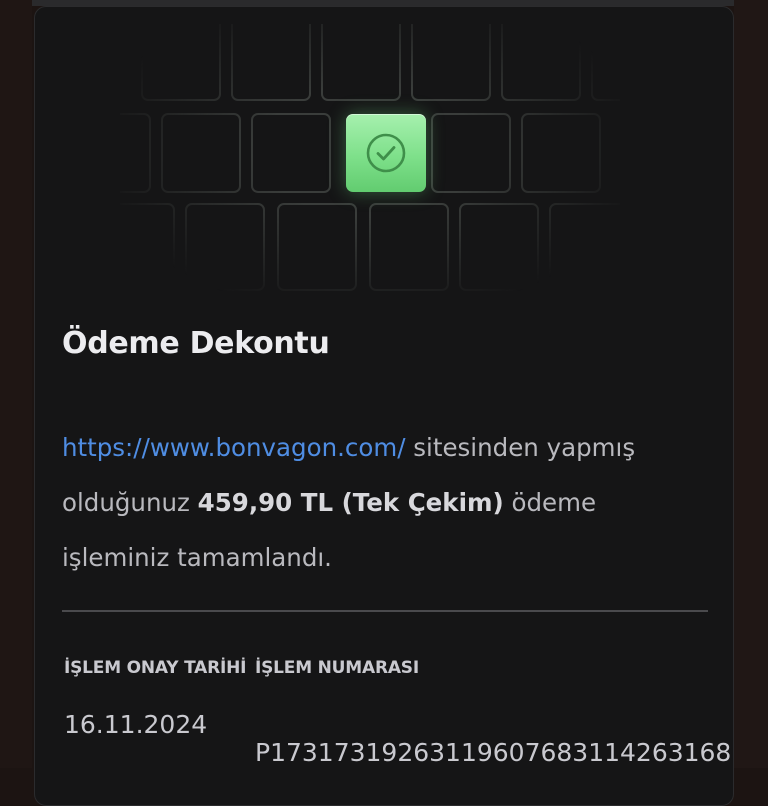  I want to click on approval-date-value: 16.11.2024, so click(136, 724).